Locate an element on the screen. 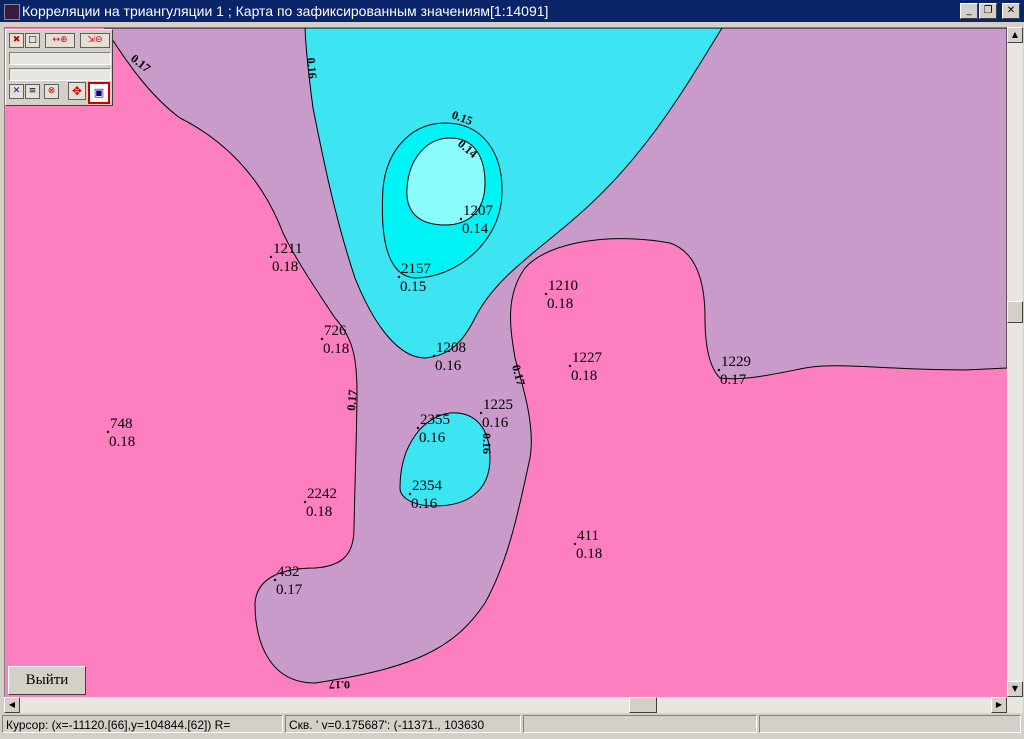 This screenshot has height=739, width=1024. well-id-label: 1211 is located at coordinates (287, 249).